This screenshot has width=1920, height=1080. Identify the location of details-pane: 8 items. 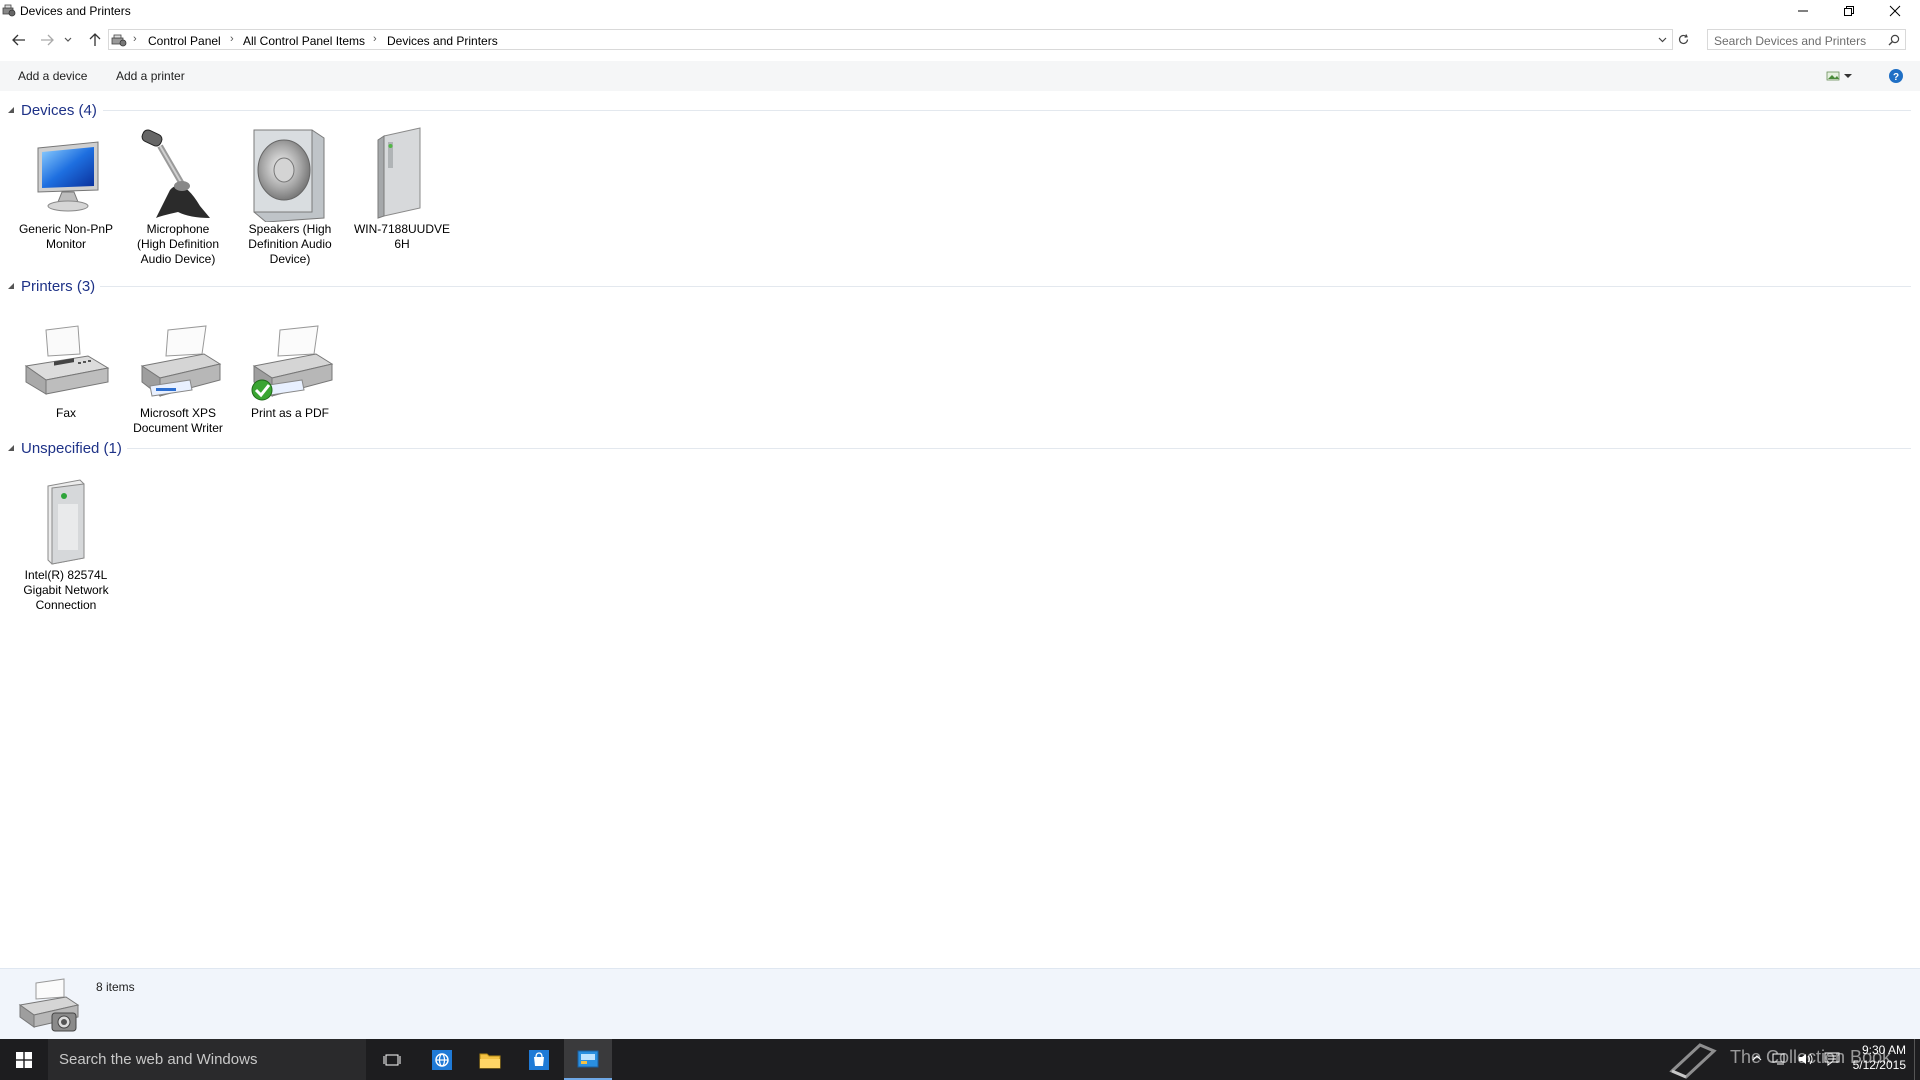
(960, 1004).